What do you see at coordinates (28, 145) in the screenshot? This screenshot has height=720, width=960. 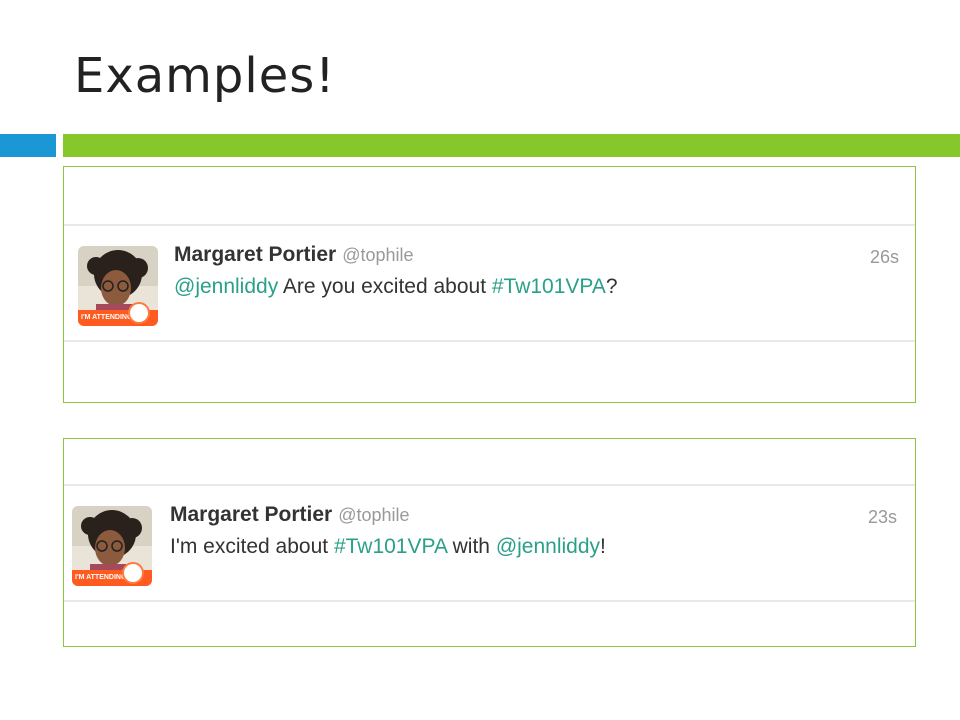 I see `accent-bar-blue` at bounding box center [28, 145].